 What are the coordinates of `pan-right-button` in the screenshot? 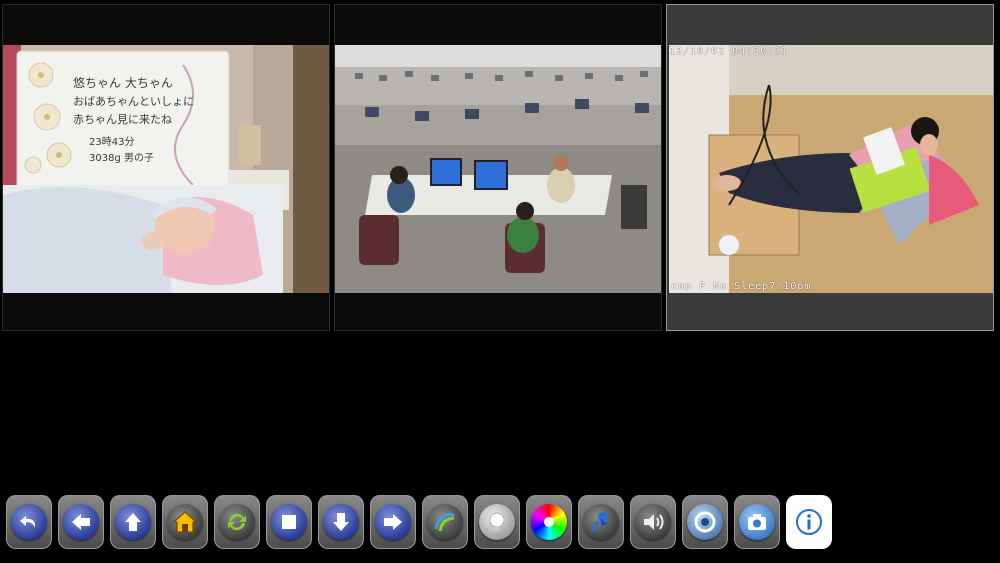 It's located at (393, 522).